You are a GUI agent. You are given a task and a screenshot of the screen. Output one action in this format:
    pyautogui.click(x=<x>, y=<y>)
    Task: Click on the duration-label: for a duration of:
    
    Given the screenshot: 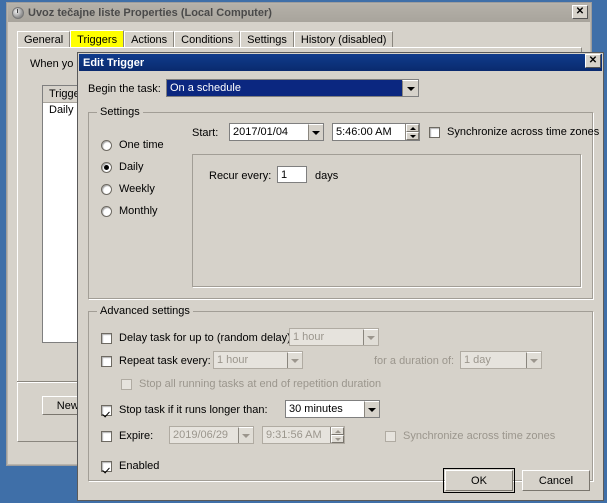 What is the action you would take?
    pyautogui.click(x=414, y=361)
    